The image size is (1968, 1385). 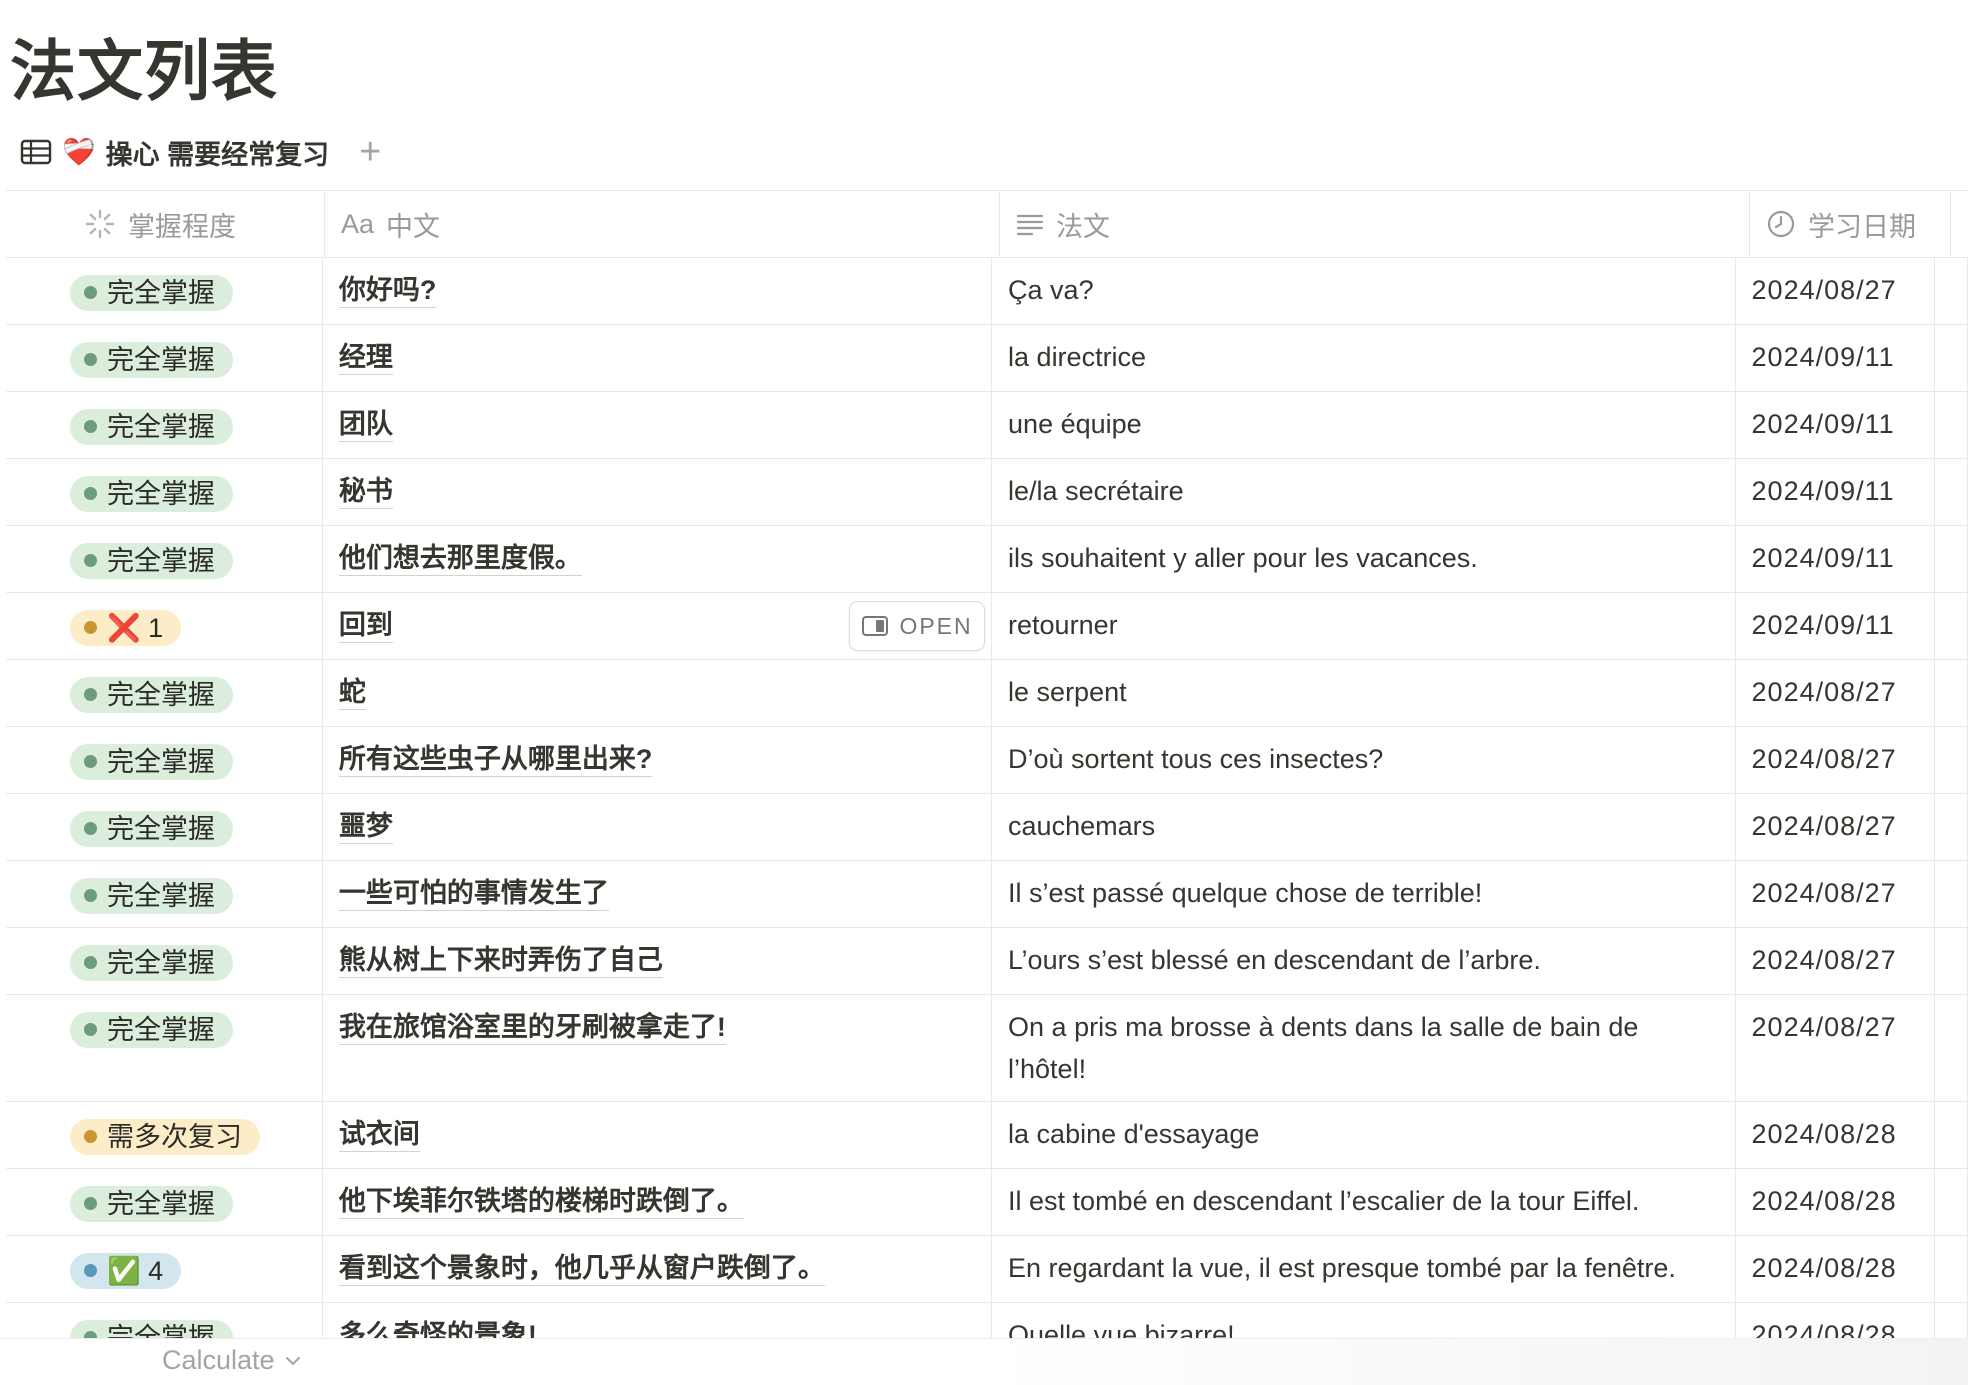 I want to click on chinese-title: 试衣间, so click(x=379, y=1135).